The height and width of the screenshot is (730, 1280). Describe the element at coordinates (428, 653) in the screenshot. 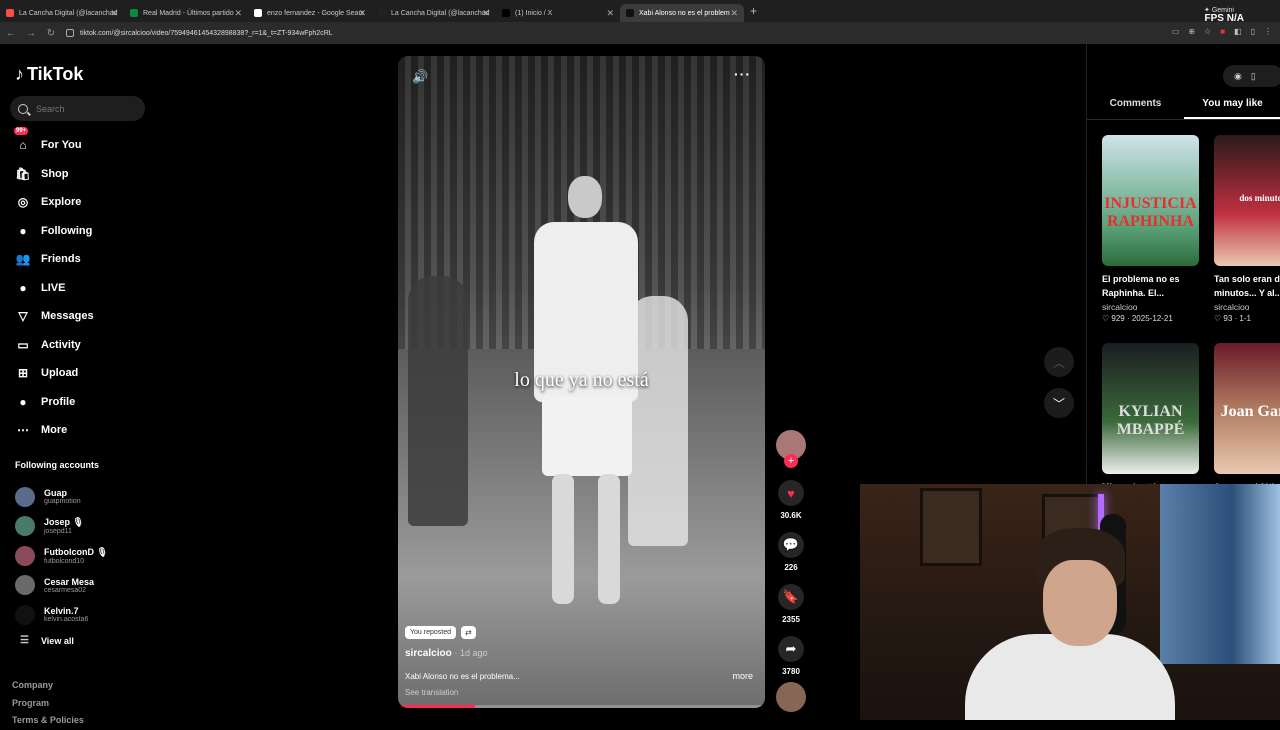

I see `video-author: sircalcioo` at that location.